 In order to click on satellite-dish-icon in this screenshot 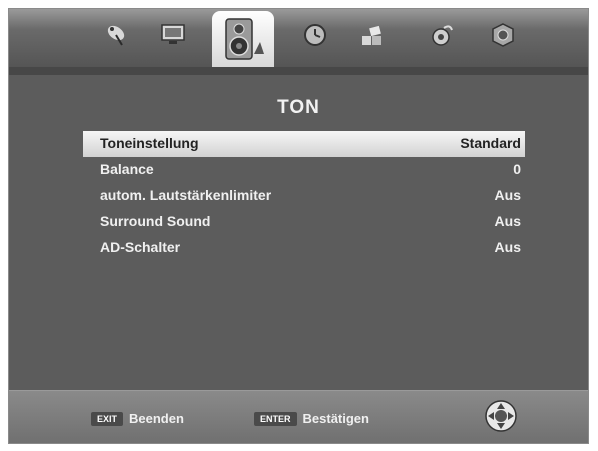, I will do `click(117, 35)`.